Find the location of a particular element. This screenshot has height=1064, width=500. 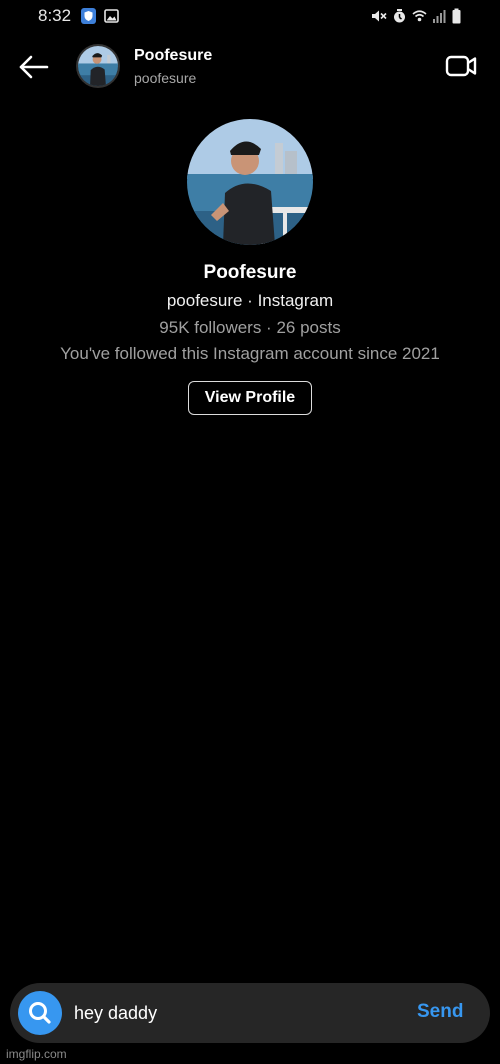

status-time: 8:32 is located at coordinates (55, 15).